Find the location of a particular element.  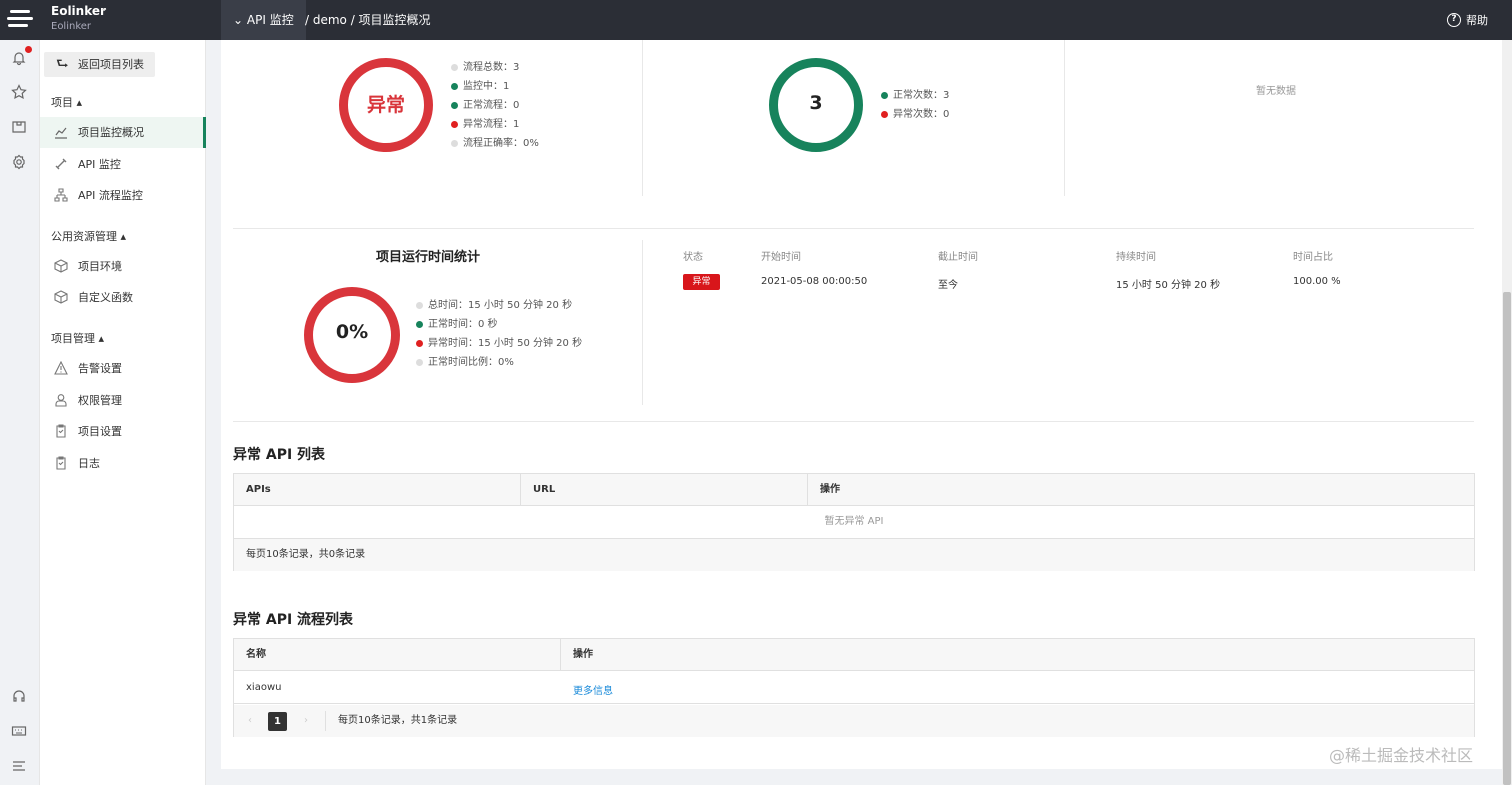

sidebar-item-flow-monitor: API 流程监控 is located at coordinates (123, 195).